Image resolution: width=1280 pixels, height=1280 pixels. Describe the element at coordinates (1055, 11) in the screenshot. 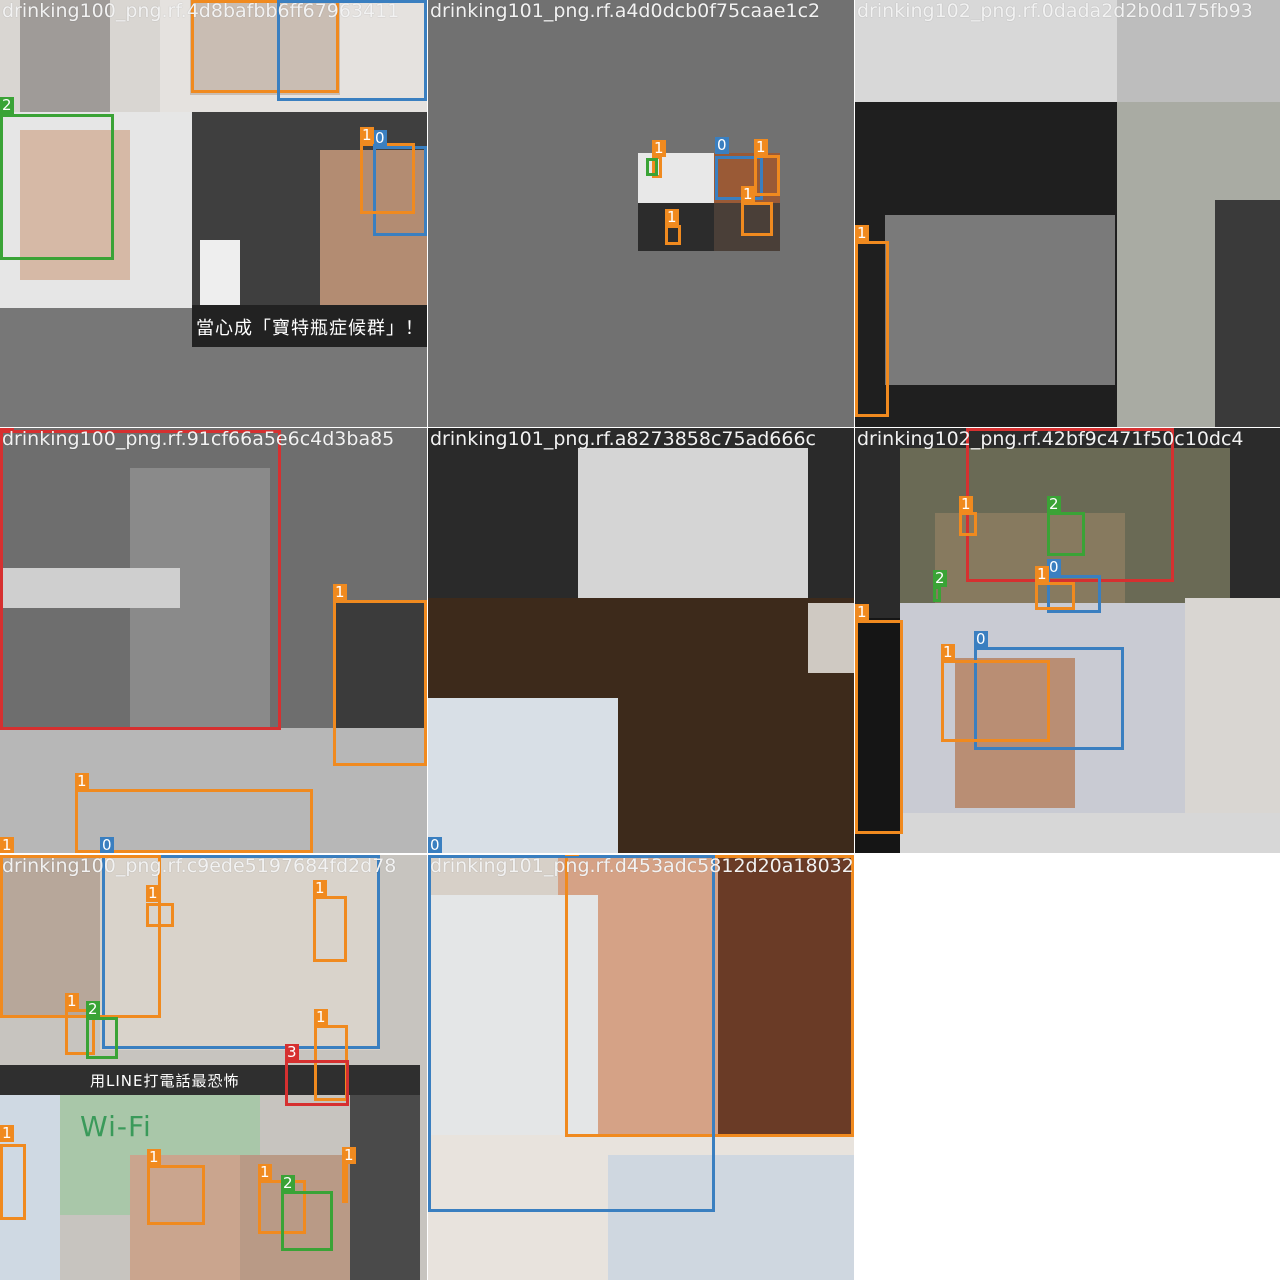

I see `tile-filename: drinking102_png.rf.0dada2d2b0d175fb93` at that location.